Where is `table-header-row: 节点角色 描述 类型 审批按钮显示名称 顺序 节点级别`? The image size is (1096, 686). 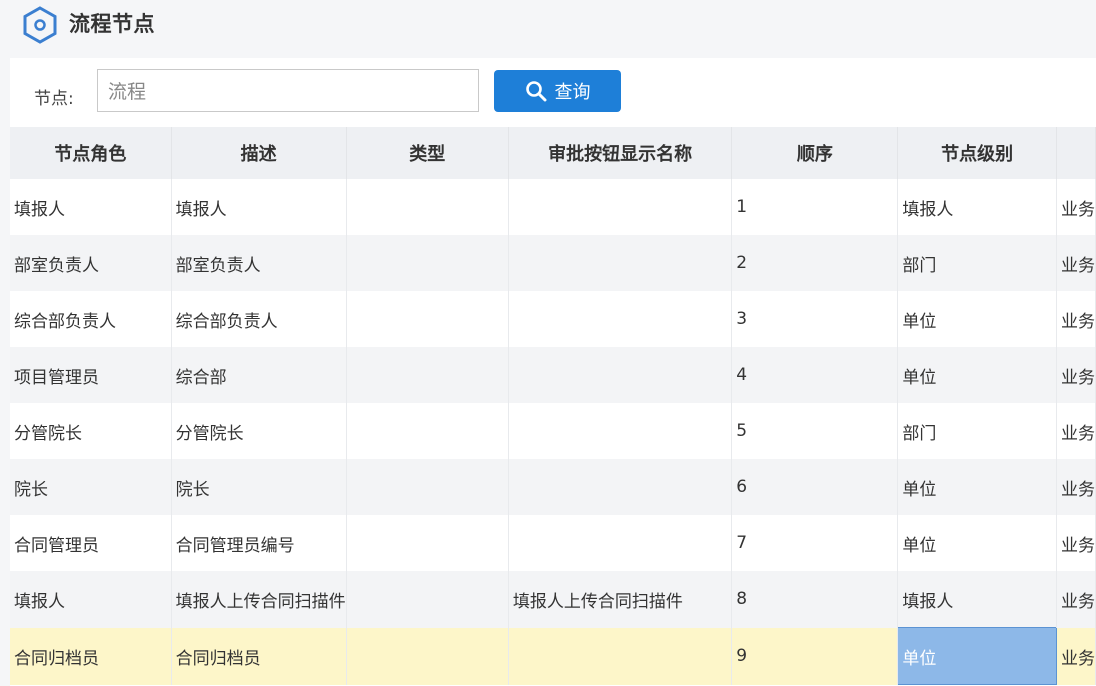 table-header-row: 节点角色 描述 类型 审批按钮显示名称 顺序 节点级别 is located at coordinates (553, 153).